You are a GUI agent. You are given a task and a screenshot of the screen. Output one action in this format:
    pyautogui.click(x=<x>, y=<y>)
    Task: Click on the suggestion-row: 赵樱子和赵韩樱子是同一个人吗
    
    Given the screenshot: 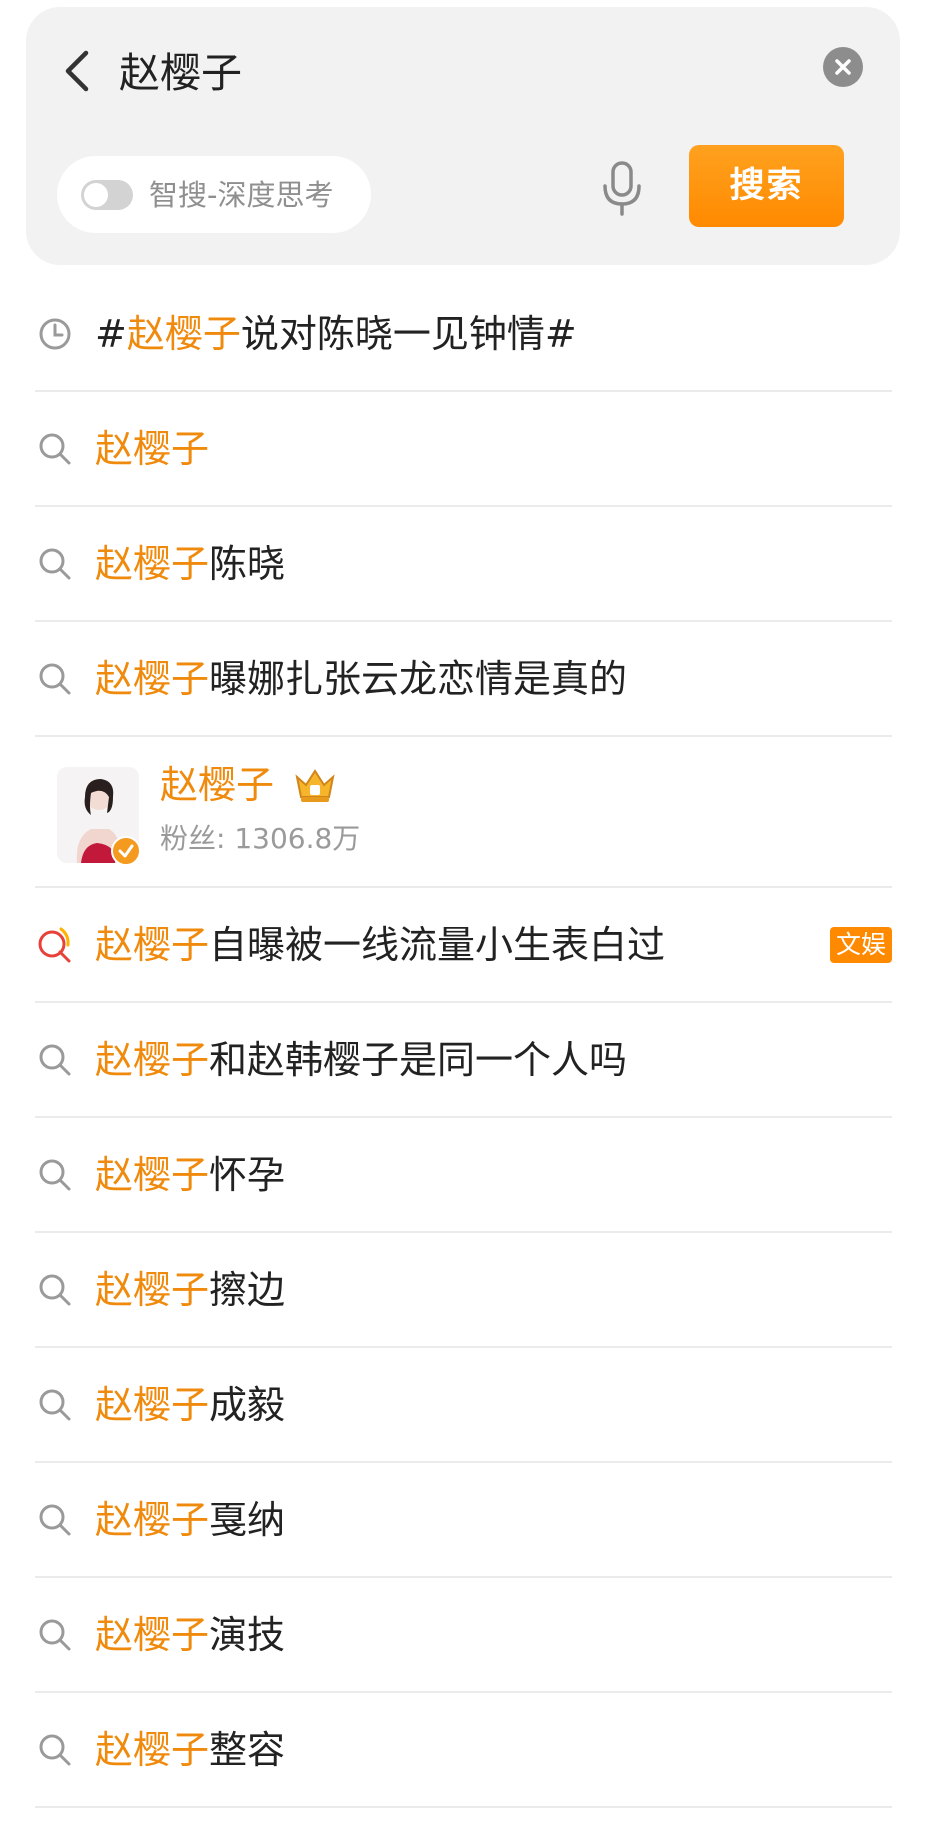 What is the action you would take?
    pyautogui.click(x=463, y=1060)
    